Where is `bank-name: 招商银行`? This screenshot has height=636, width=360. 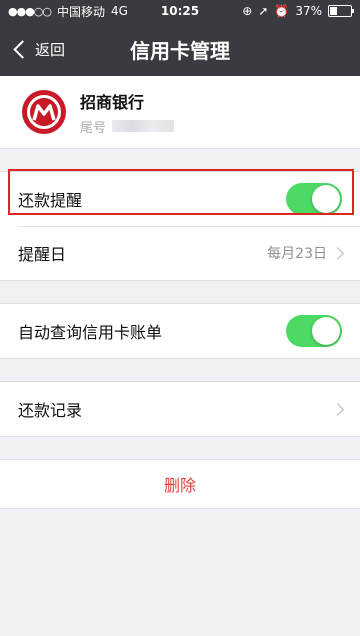 bank-name: 招商银行 is located at coordinates (112, 102).